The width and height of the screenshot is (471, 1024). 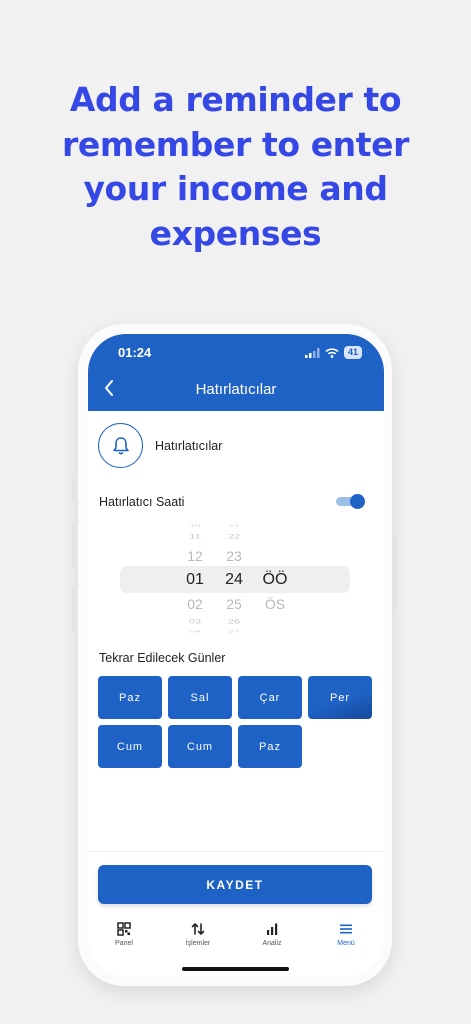 I want to click on nav-item-islemler: İşlemler, so click(x=198, y=939).